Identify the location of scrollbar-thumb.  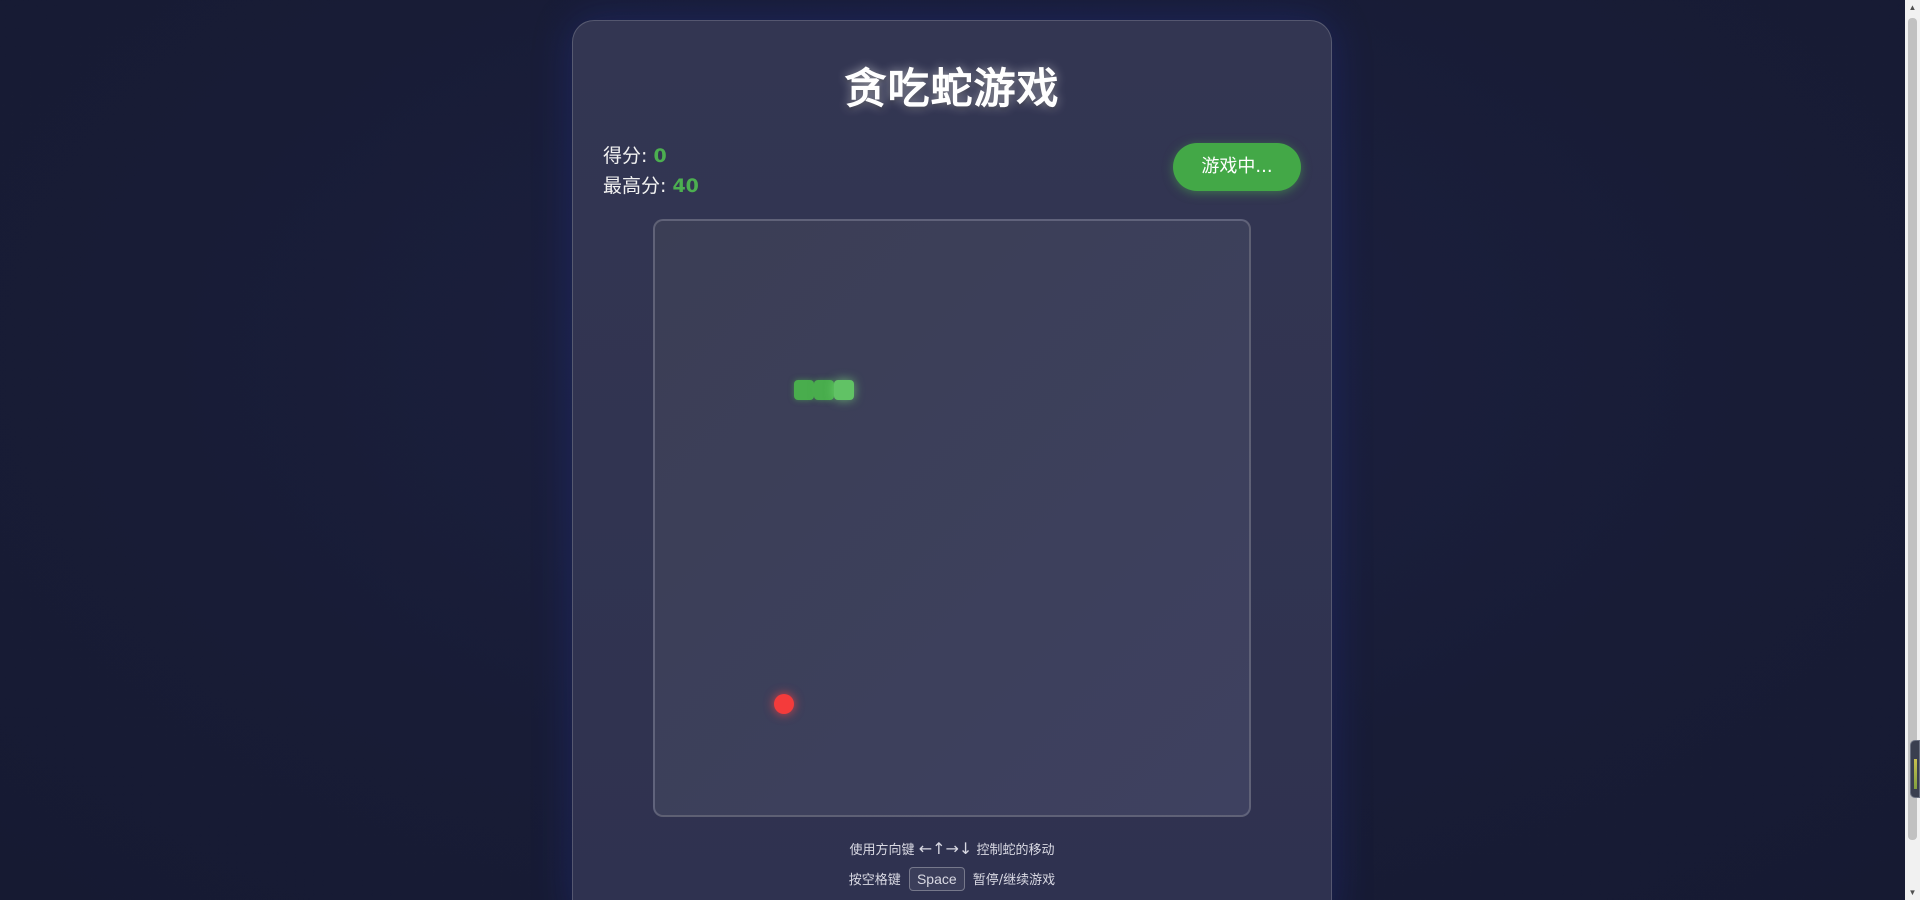
(1912, 429).